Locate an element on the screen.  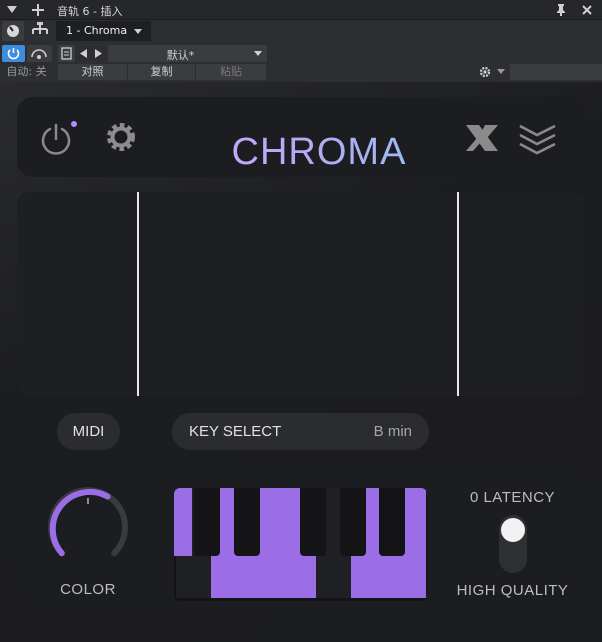
add-icon is located at coordinates (38, 10).